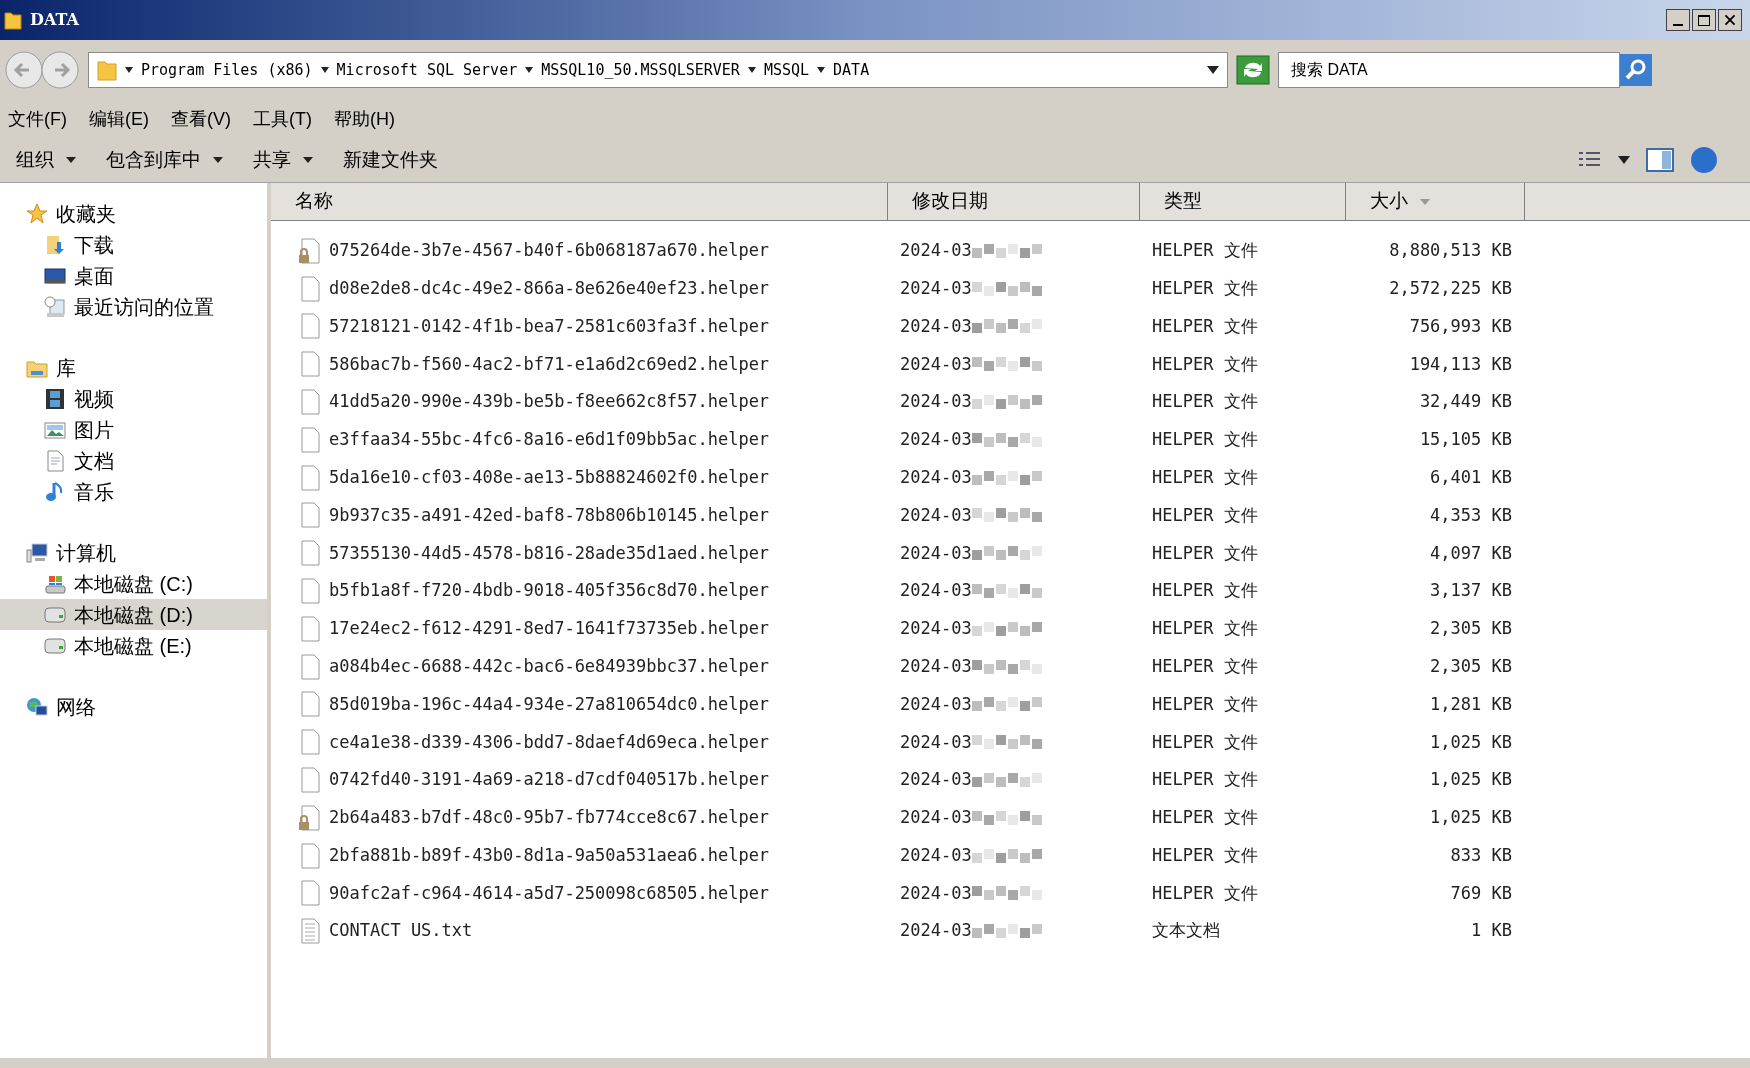 The image size is (1750, 1068). What do you see at coordinates (549, 893) in the screenshot?
I see `file-name: 90afc2af-c964-4614-a5d7-250098c68505.helper` at bounding box center [549, 893].